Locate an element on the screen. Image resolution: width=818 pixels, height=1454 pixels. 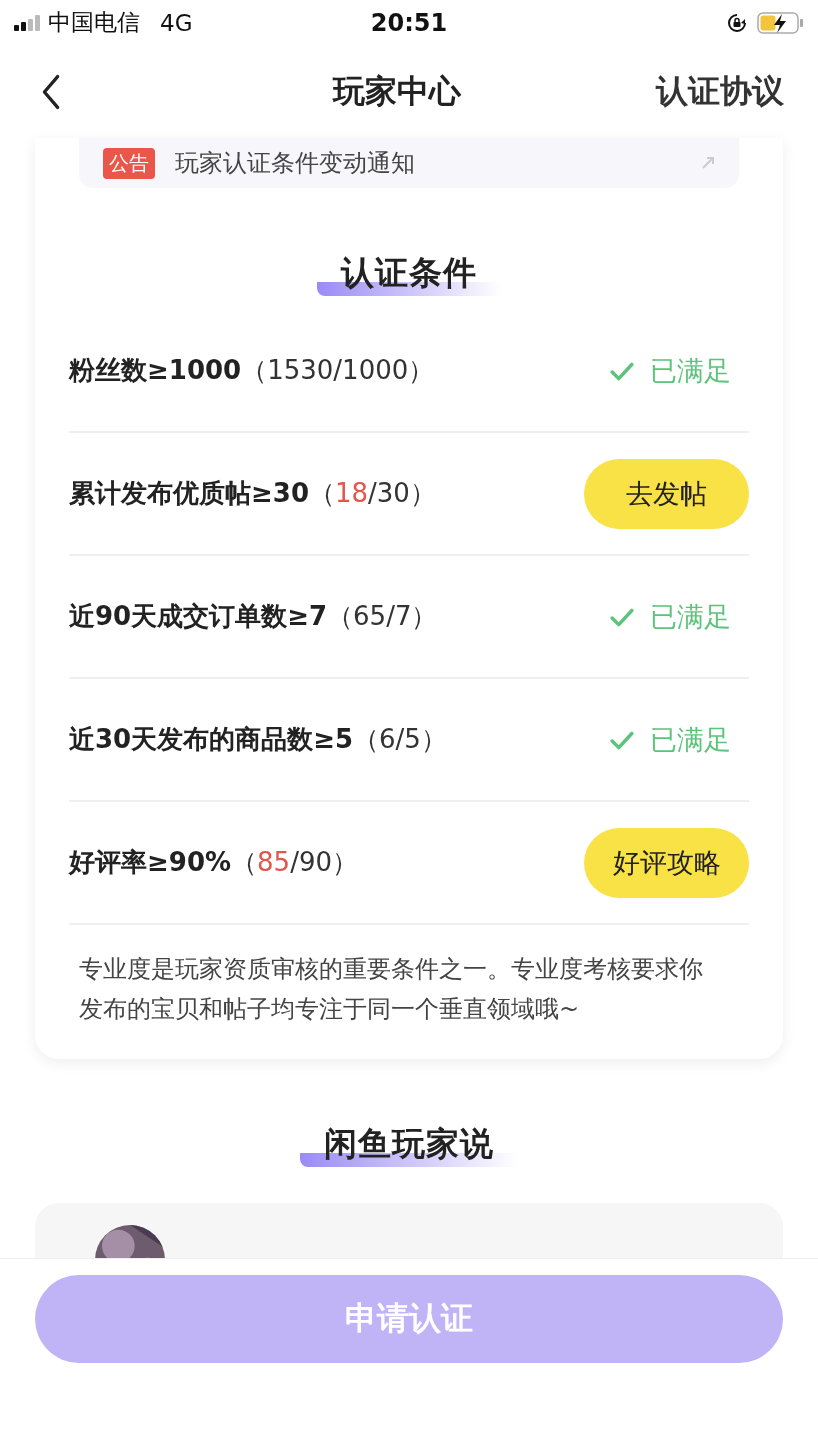
condition-text: 好评率≥90%（85/90） is located at coordinates (213, 862).